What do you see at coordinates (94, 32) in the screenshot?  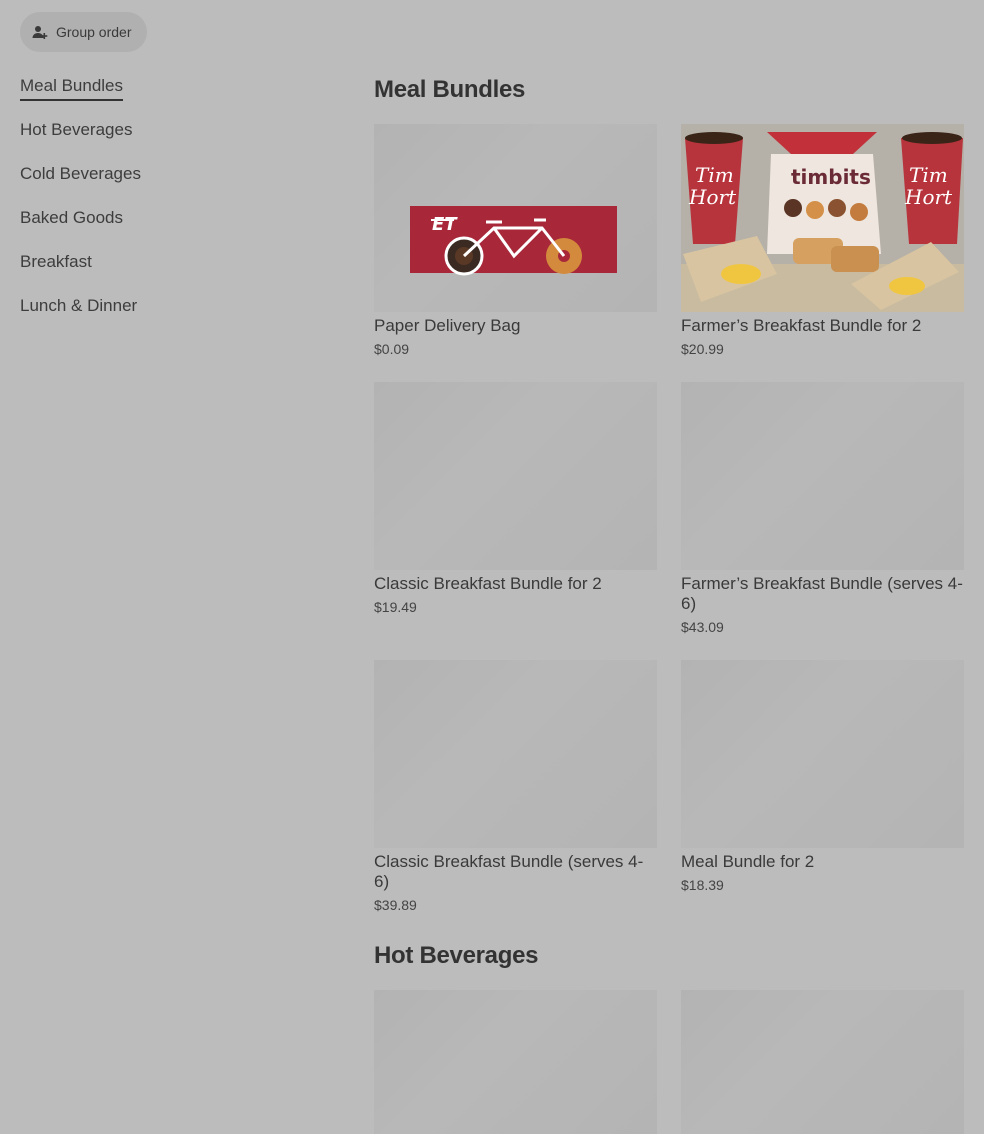 I see `group-order-label: Group order` at bounding box center [94, 32].